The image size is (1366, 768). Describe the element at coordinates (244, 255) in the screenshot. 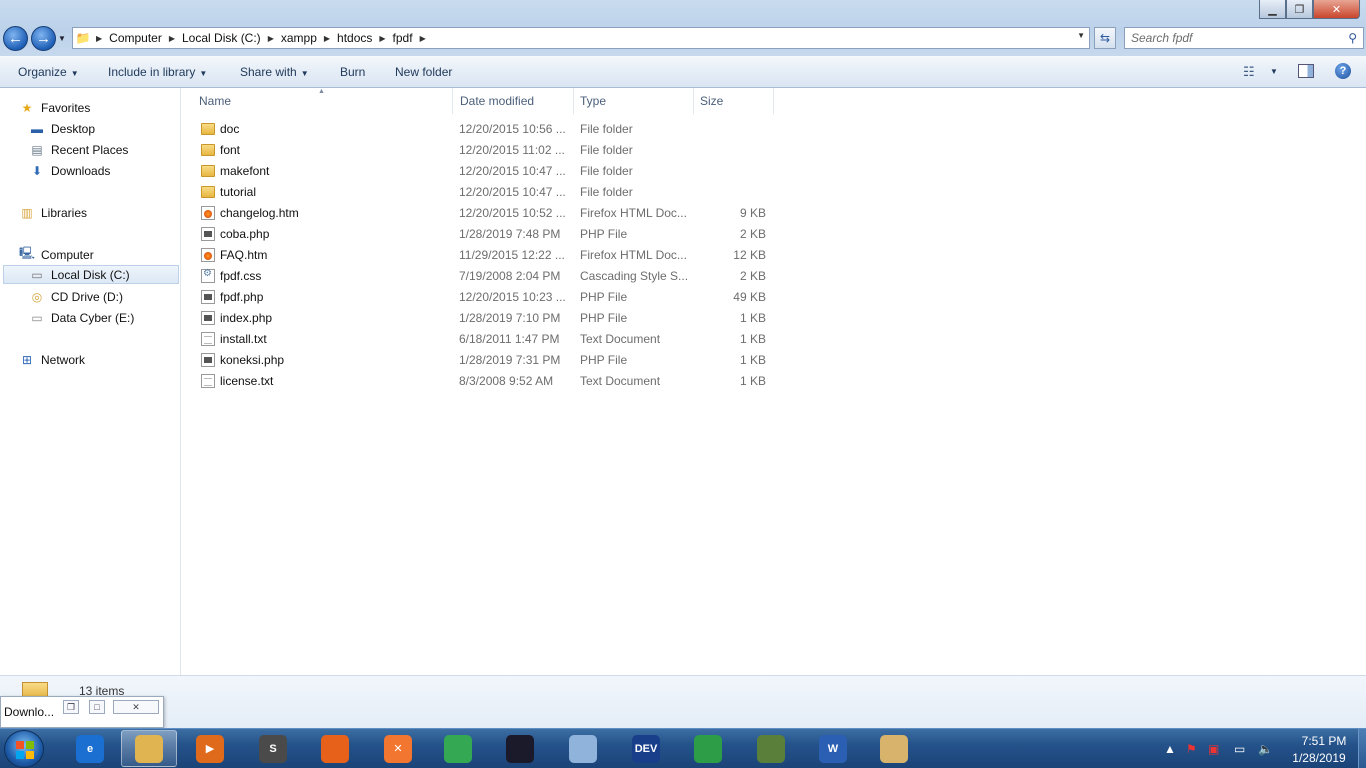

I see `file-name: FAQ.htm` at that location.